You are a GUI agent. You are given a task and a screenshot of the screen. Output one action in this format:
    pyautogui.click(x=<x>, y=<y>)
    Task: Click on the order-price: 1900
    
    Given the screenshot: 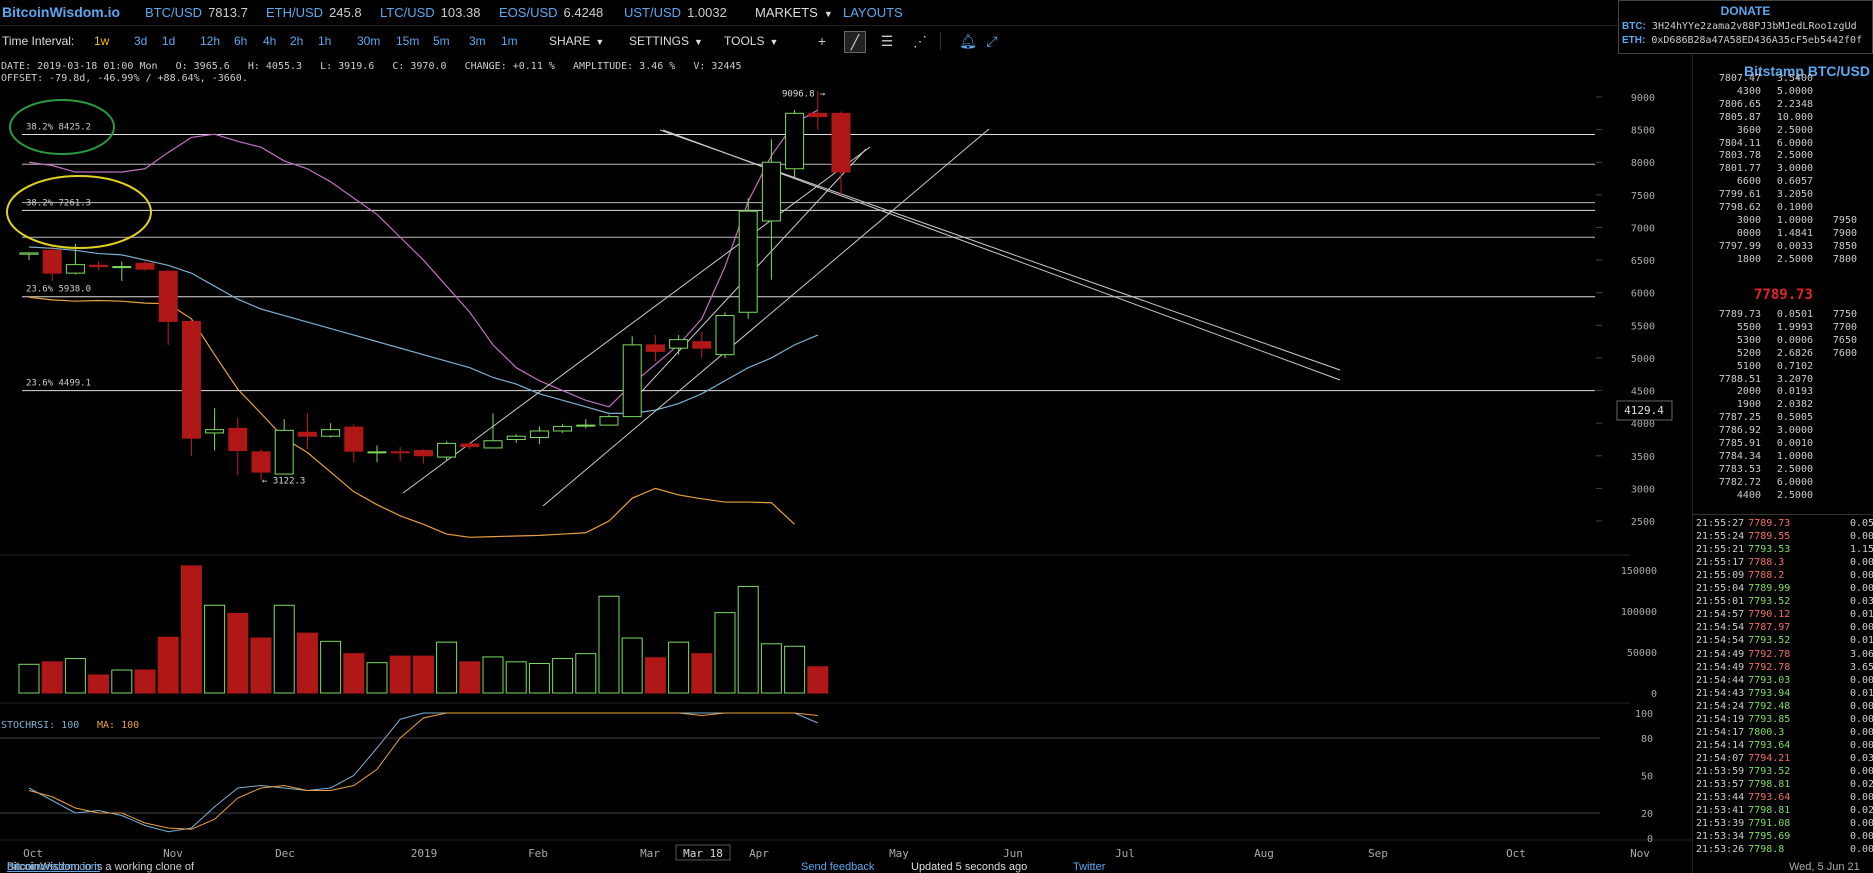 What is the action you would take?
    pyautogui.click(x=1748, y=405)
    